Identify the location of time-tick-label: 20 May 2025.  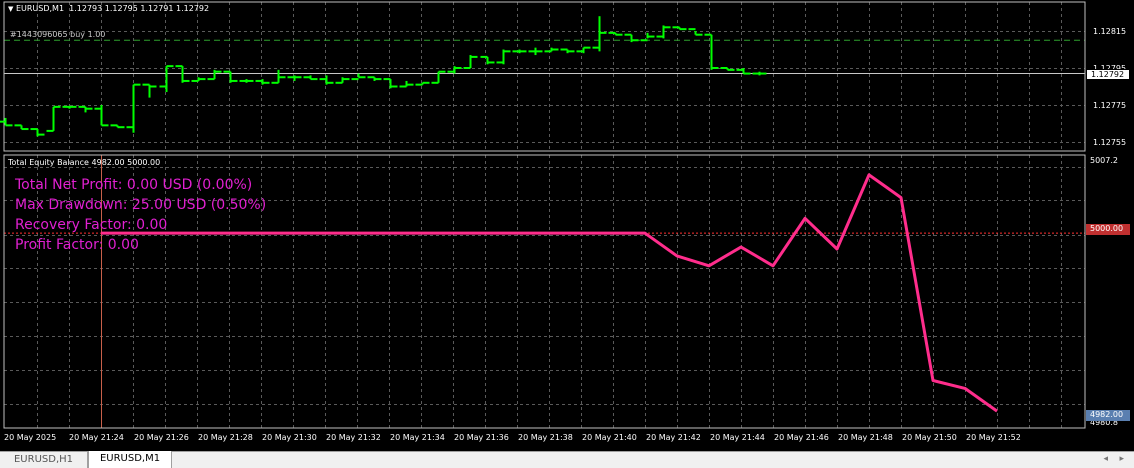
(30, 437).